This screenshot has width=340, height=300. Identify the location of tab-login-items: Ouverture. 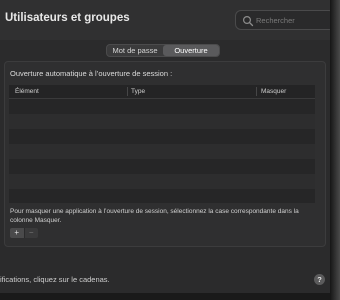
(191, 50).